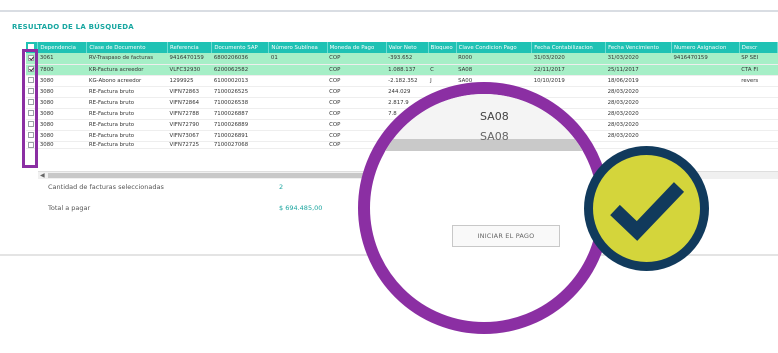 Image resolution: width=778 pixels, height=353 pixels. What do you see at coordinates (494, 136) in the screenshot?
I see `dropdown-option-partial: SA08` at bounding box center [494, 136].